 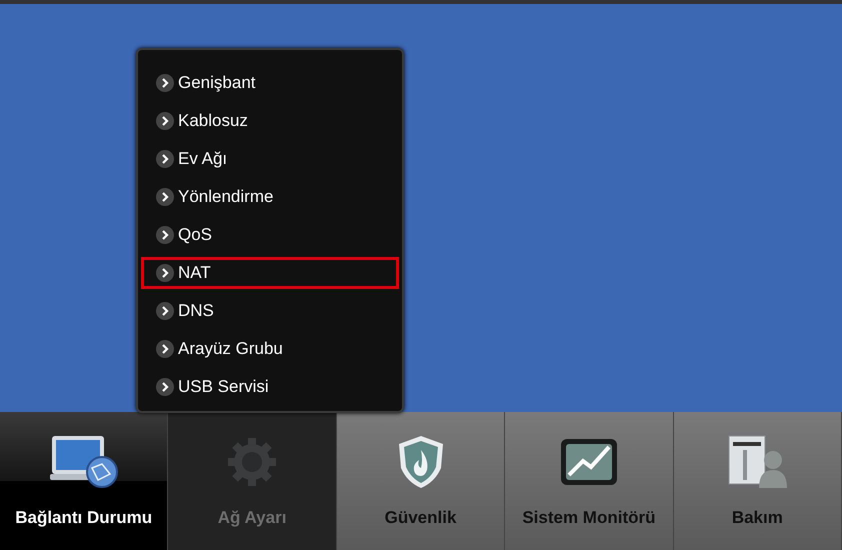 I want to click on menu-item: Genişbant, so click(x=270, y=83).